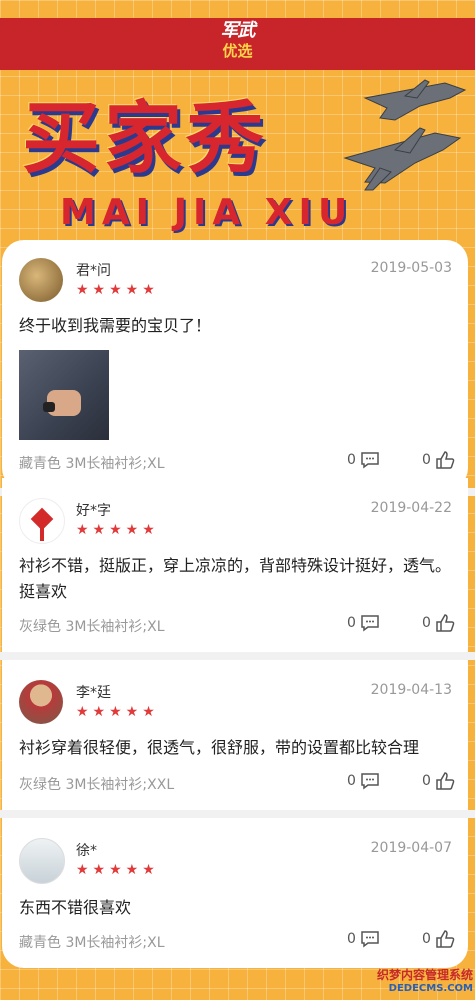  What do you see at coordinates (424, 975) in the screenshot?
I see `watermark-line1: 织梦内容管理系统` at bounding box center [424, 975].